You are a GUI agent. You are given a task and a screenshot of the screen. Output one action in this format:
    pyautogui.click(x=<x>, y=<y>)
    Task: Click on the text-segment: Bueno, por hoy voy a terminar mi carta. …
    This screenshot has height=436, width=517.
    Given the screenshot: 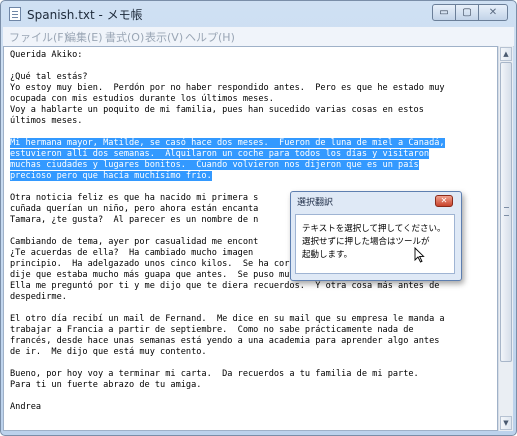 What is the action you would take?
    pyautogui.click(x=214, y=374)
    